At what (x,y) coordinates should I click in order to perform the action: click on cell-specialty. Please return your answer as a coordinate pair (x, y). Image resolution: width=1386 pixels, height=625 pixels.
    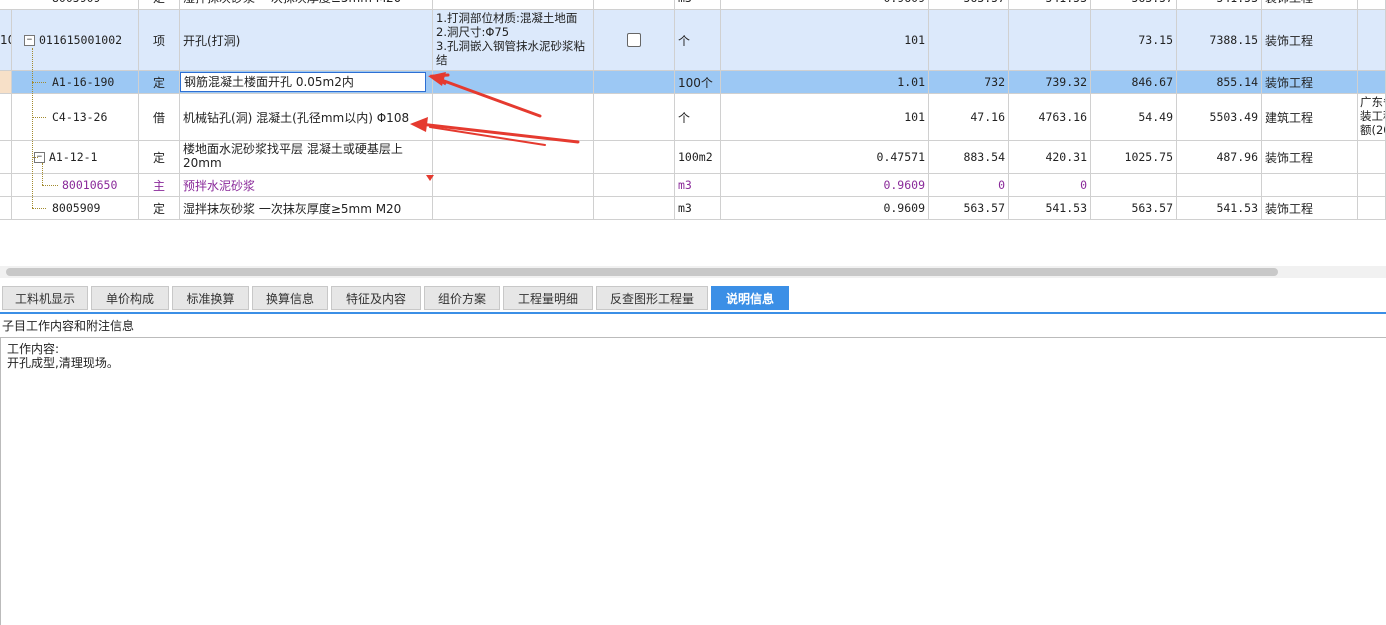
    Looking at the image, I should click on (1310, 185).